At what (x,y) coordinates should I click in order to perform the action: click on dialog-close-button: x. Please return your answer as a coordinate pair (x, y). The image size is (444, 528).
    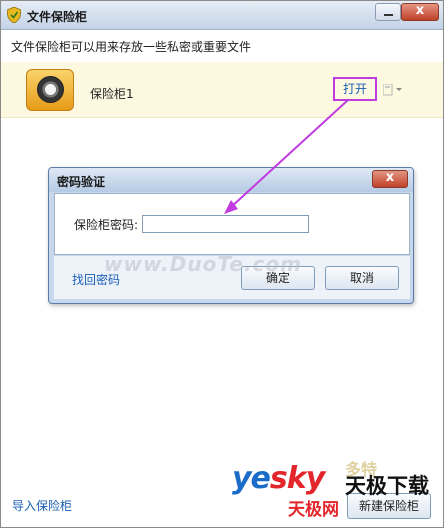
    Looking at the image, I should click on (390, 179).